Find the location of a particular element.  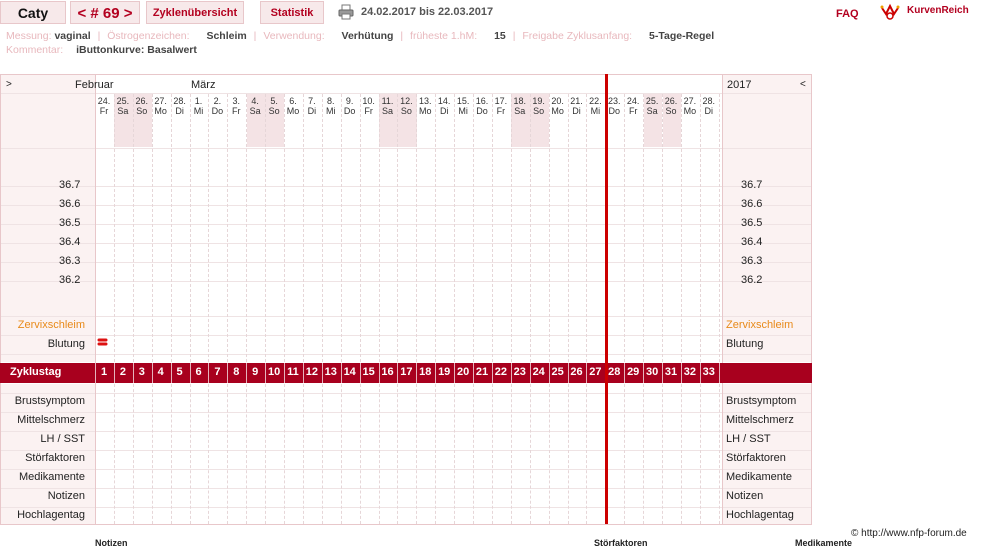

cycle-day-number: 21 is located at coordinates (482, 372).